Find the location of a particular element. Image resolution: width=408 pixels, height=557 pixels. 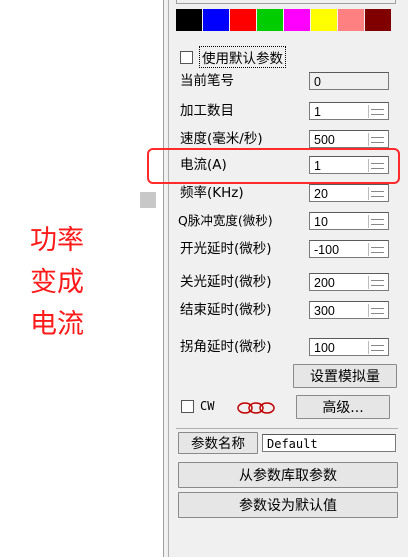

field-label-frequency: 频率(KHz) is located at coordinates (212, 193).